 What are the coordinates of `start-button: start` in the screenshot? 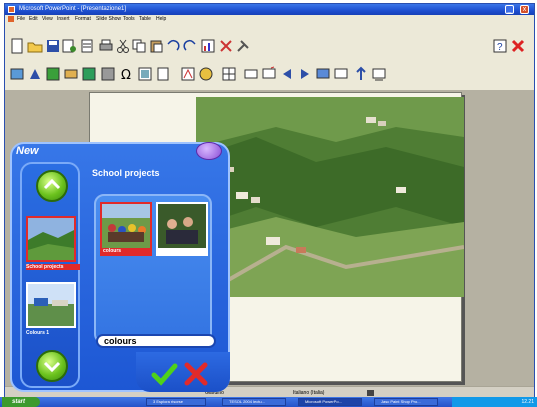 It's located at (21, 402).